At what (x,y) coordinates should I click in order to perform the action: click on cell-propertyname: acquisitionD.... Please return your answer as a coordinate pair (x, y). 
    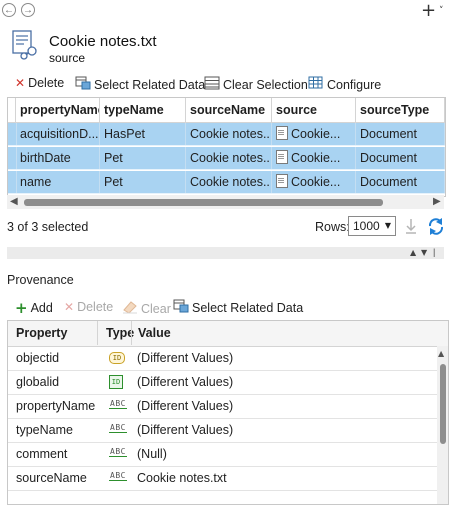
    Looking at the image, I should click on (58, 134).